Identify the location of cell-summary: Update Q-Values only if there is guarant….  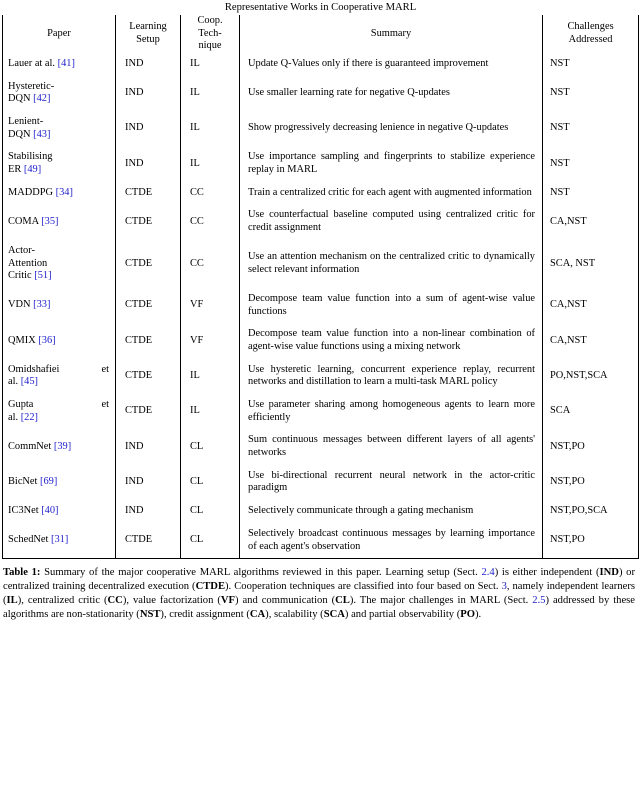
(391, 64).